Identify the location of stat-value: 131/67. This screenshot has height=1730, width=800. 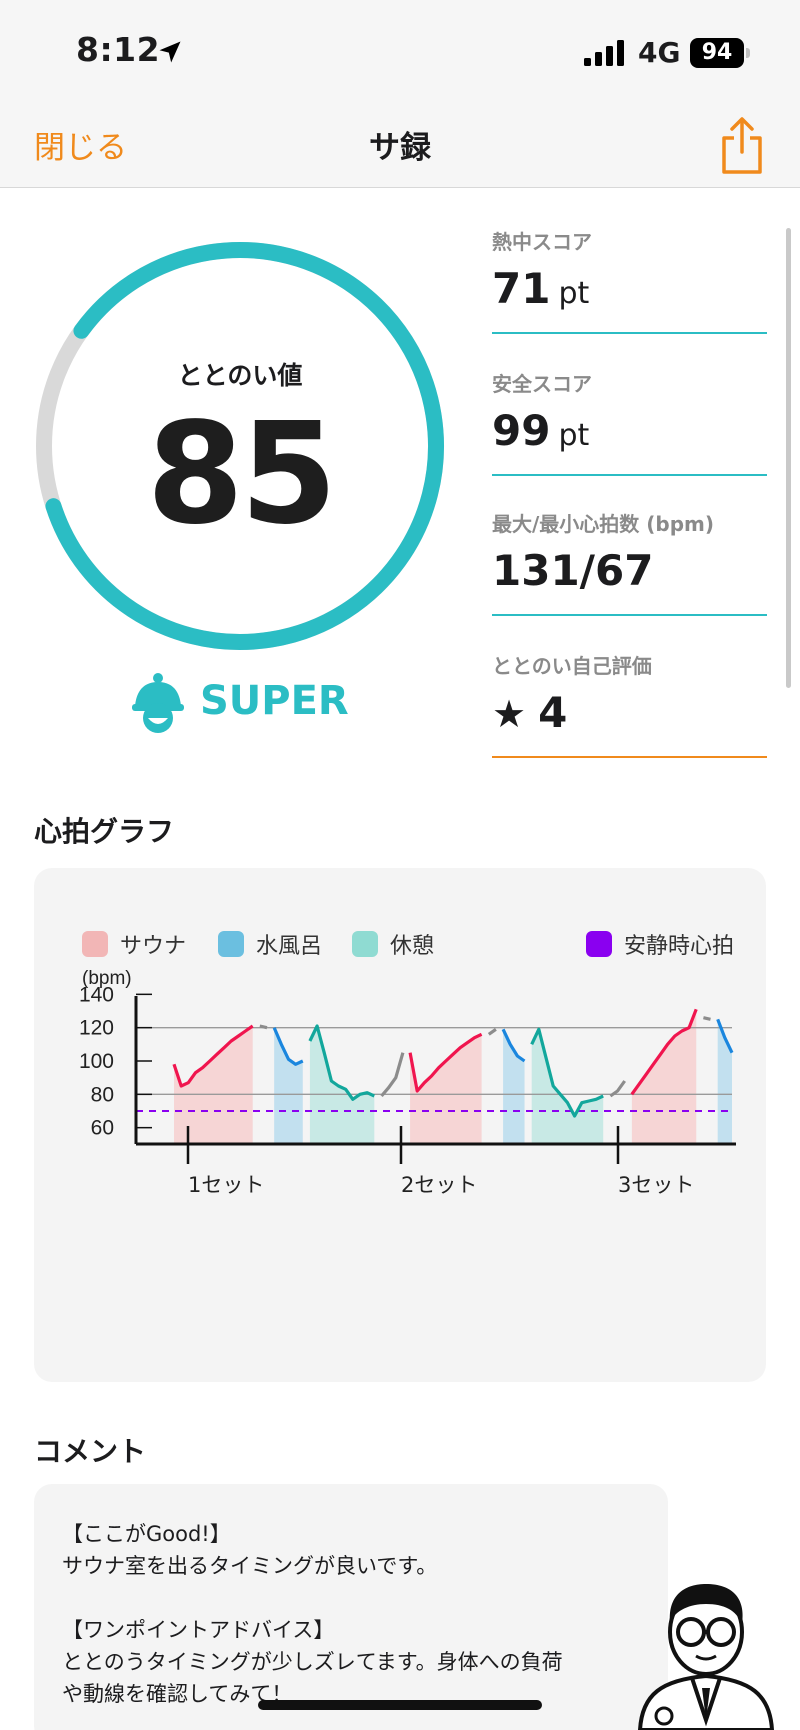
(573, 570).